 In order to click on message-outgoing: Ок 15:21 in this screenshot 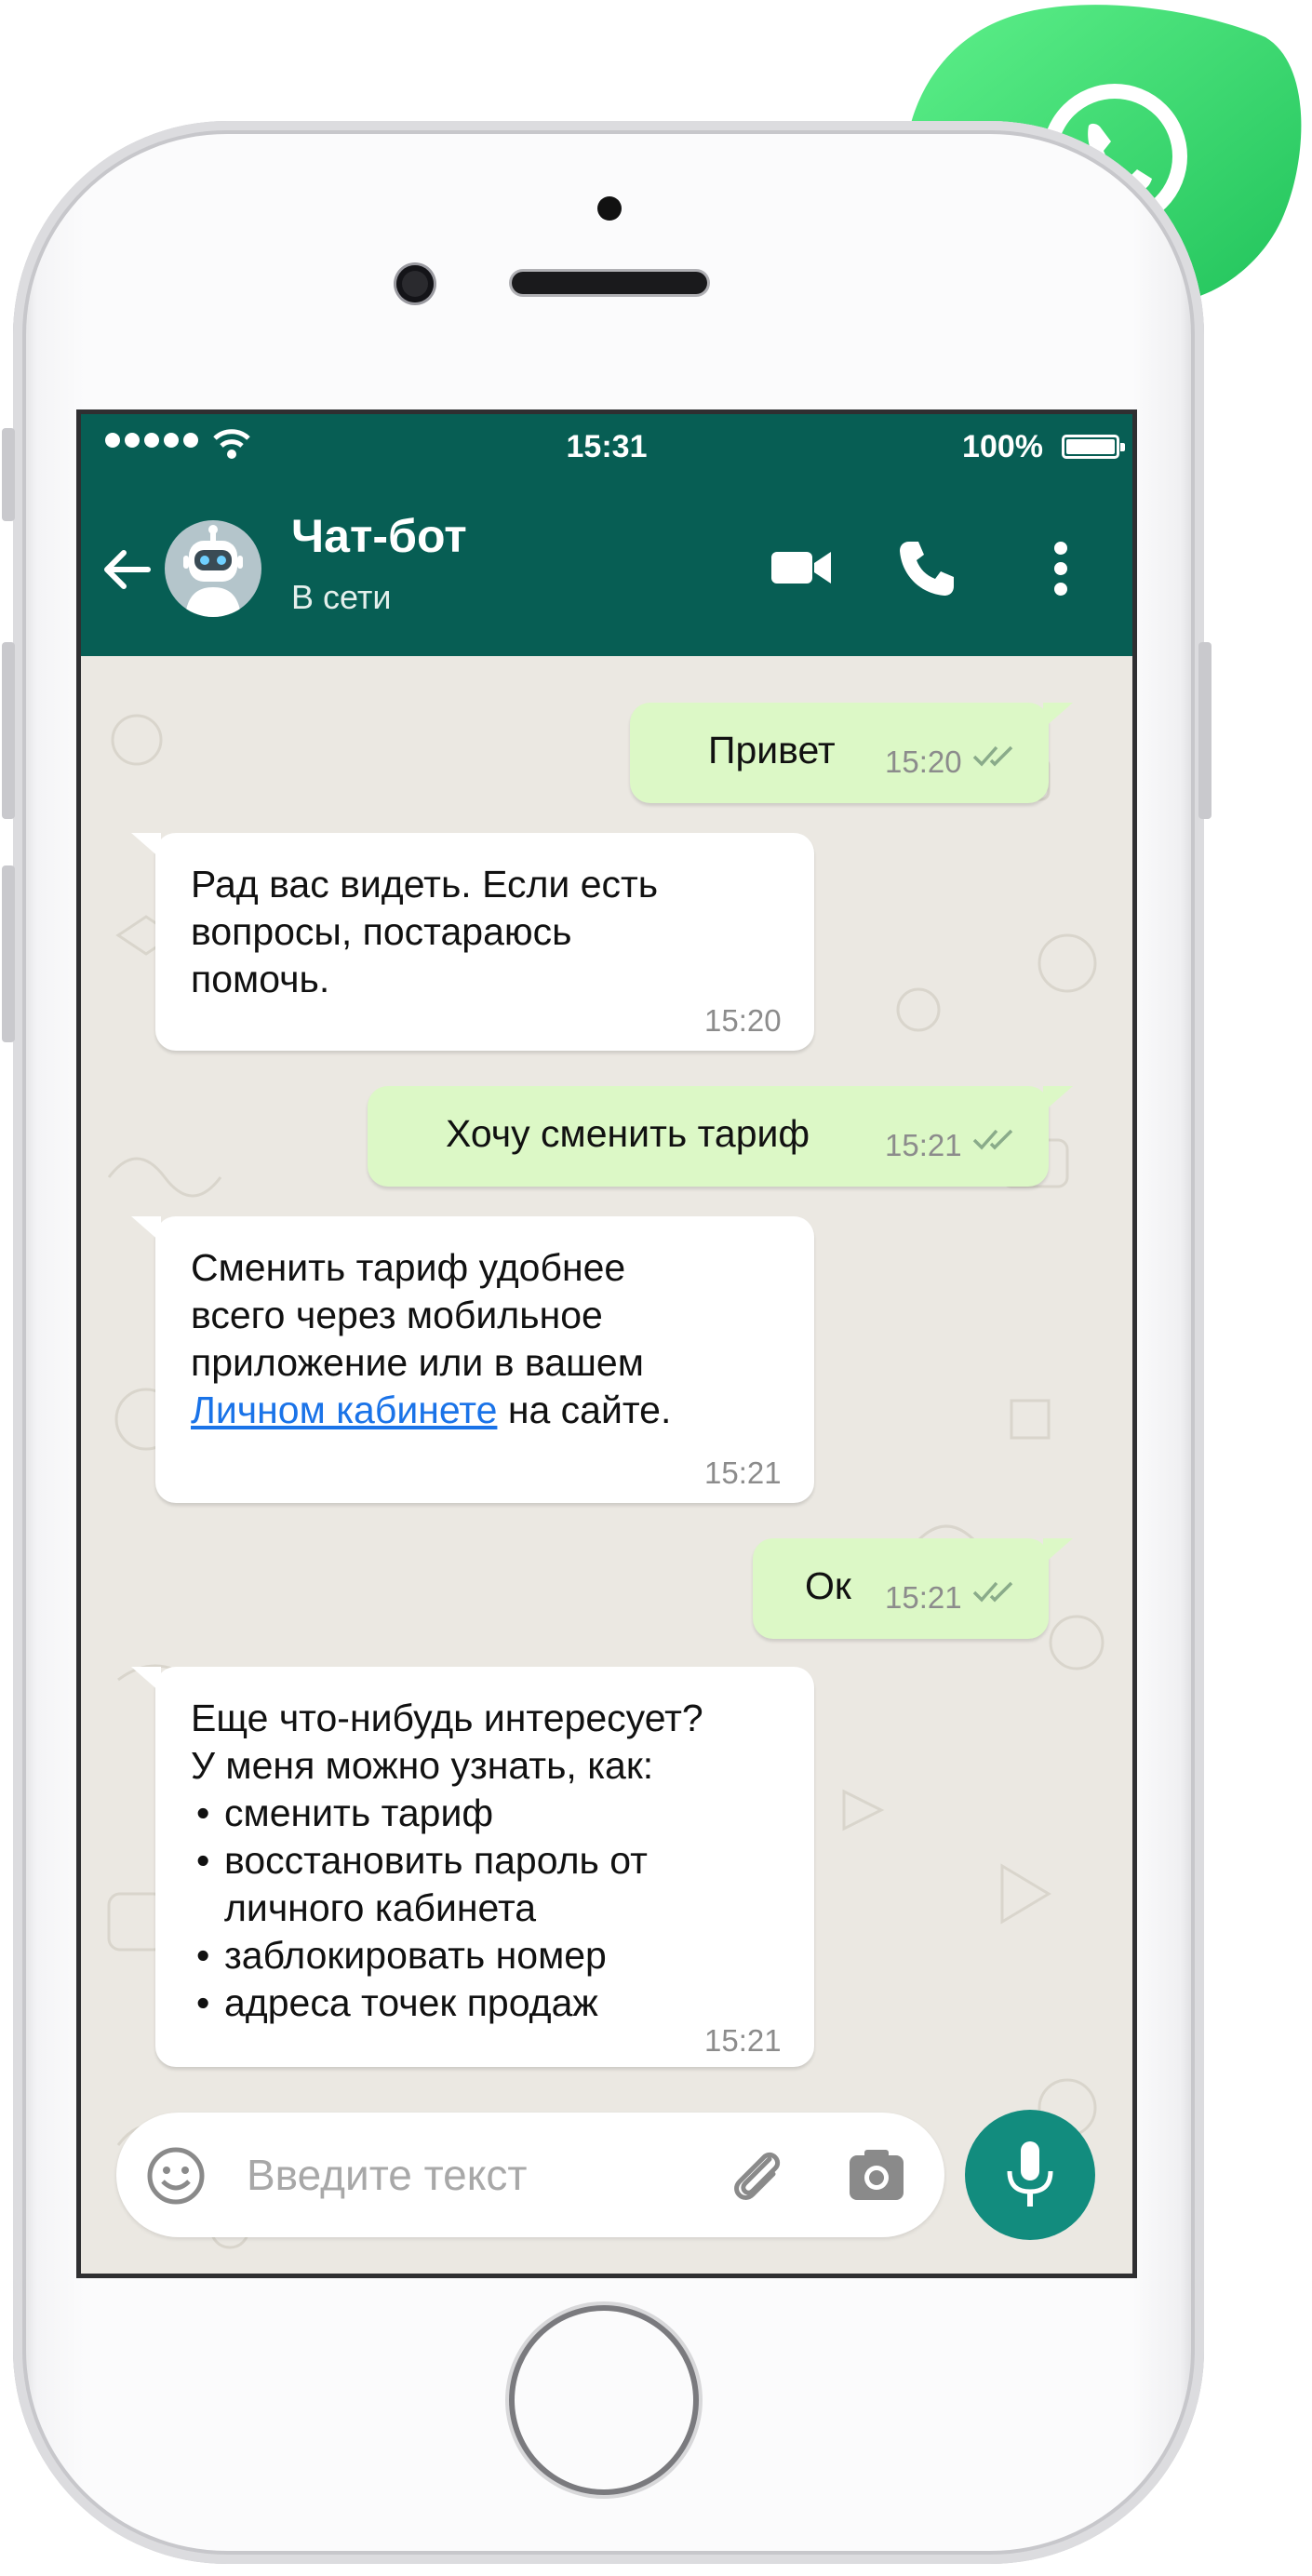, I will do `click(913, 1588)`.